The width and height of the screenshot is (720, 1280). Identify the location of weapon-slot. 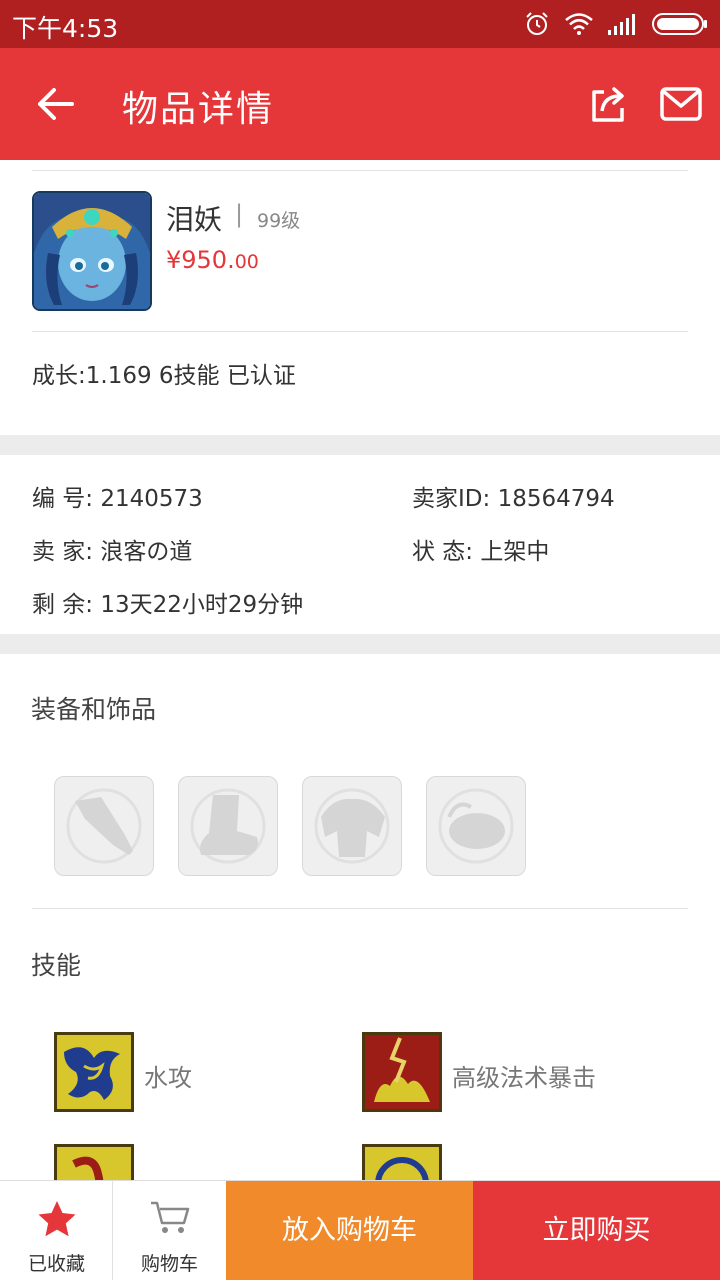
(104, 826).